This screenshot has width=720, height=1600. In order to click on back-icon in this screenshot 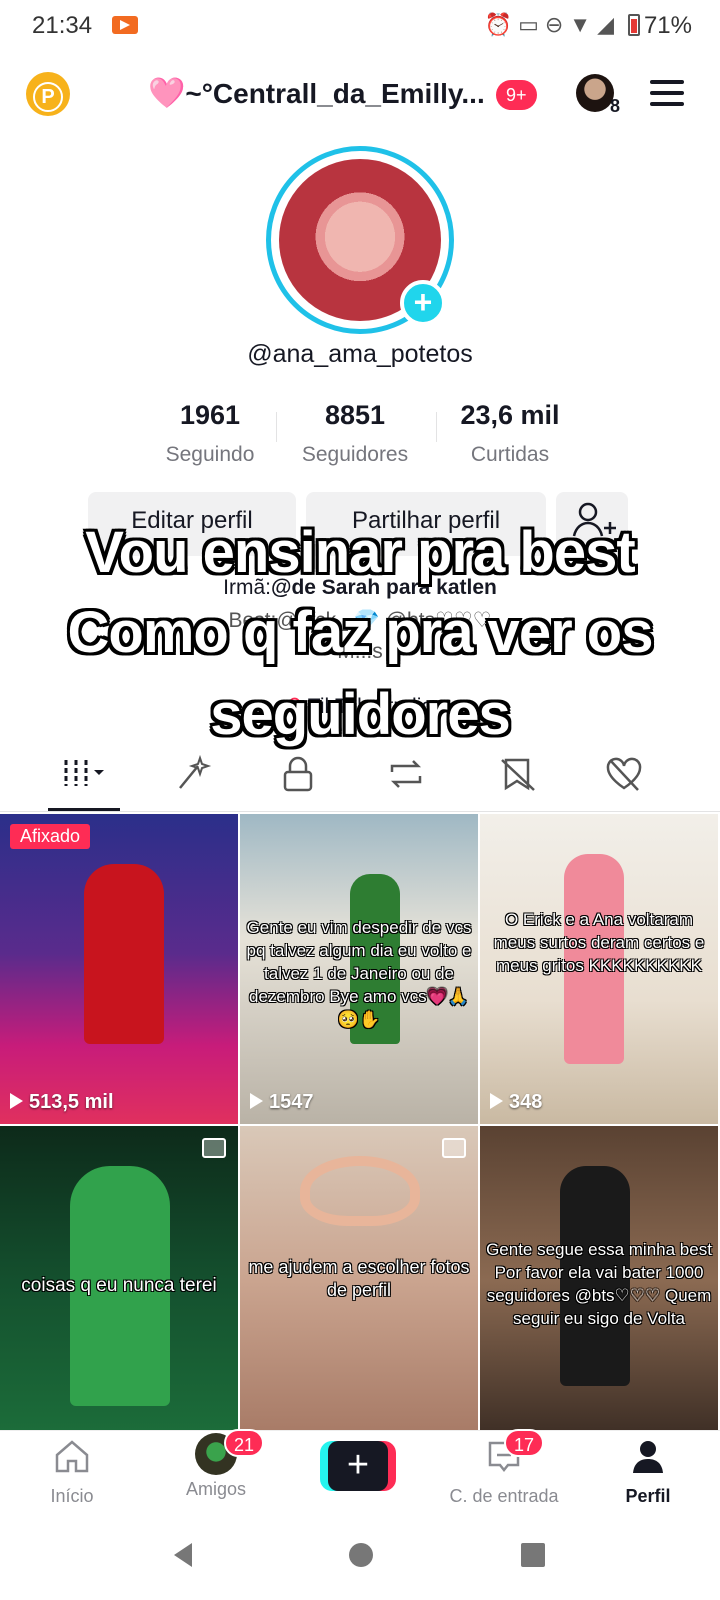, I will do `click(183, 1555)`.